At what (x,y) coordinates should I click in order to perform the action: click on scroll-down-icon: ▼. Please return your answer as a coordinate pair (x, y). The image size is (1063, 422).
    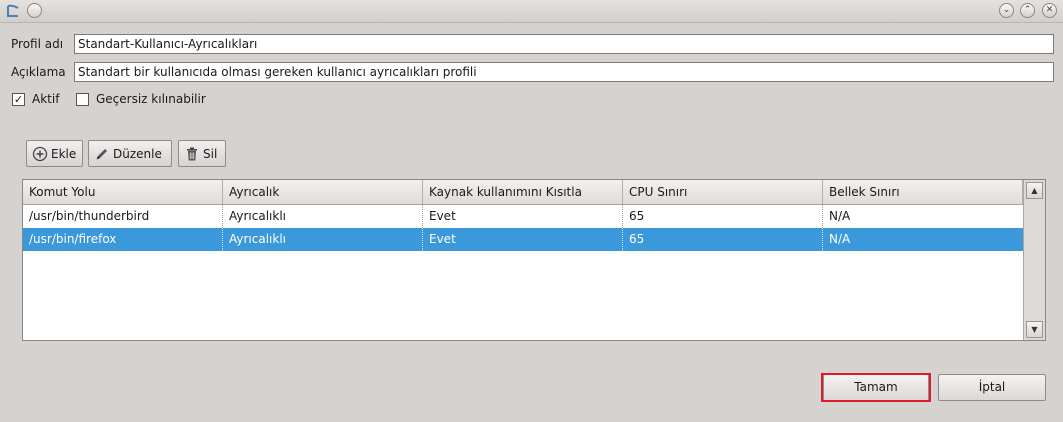
    Looking at the image, I should click on (1034, 329).